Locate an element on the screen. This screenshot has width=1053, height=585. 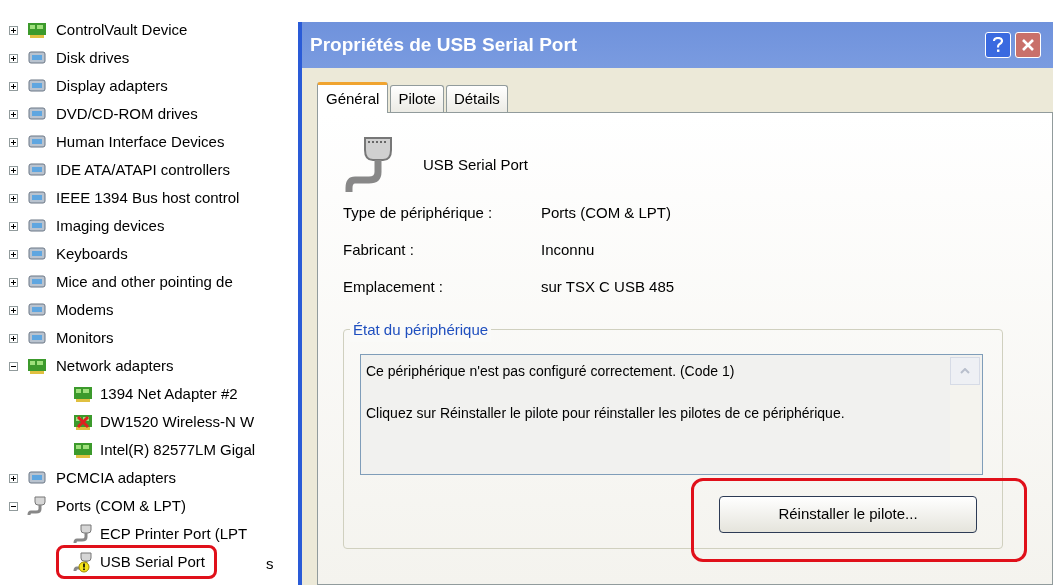
tree-item: Network adapters is located at coordinates (115, 366).